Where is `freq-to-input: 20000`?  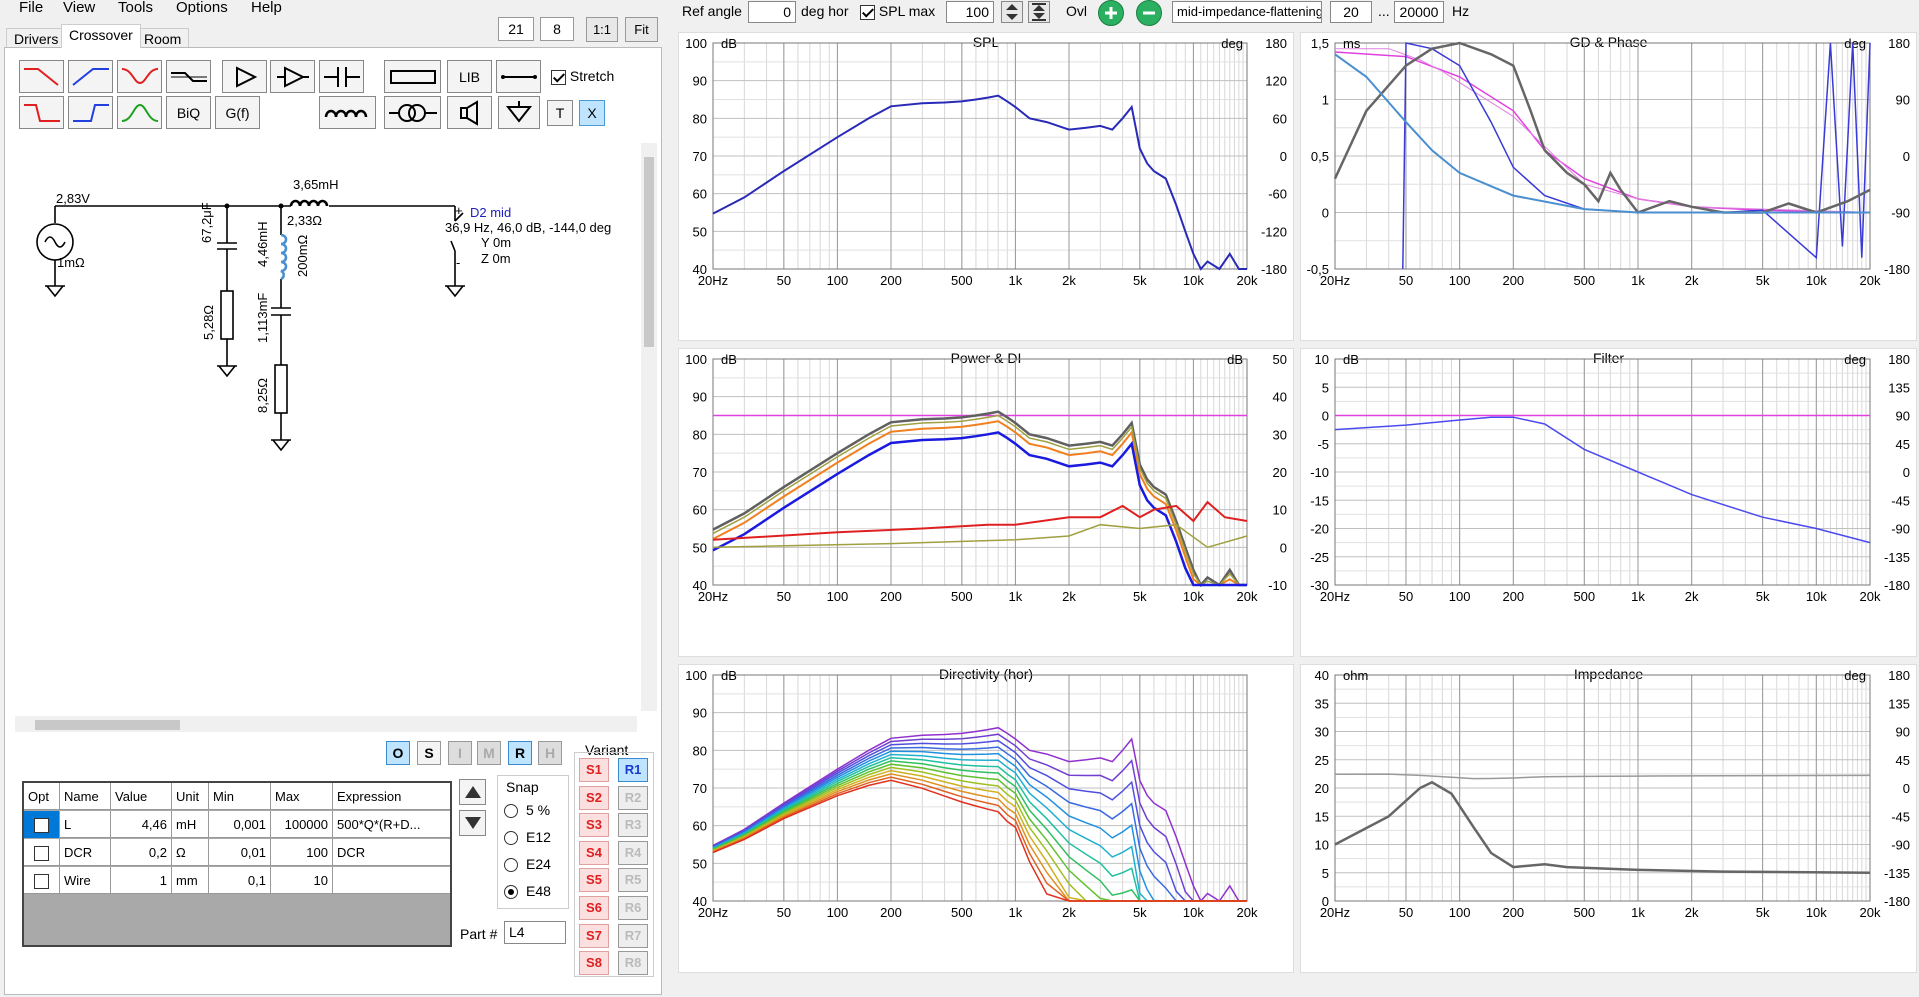
freq-to-input: 20000 is located at coordinates (1419, 12).